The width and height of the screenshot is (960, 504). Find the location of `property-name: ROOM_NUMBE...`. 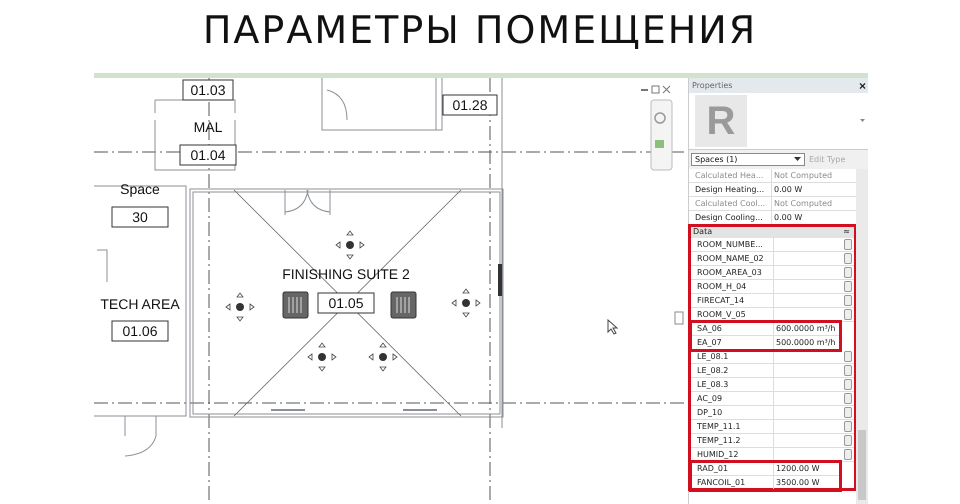

property-name: ROOM_NUMBE... is located at coordinates (732, 244).